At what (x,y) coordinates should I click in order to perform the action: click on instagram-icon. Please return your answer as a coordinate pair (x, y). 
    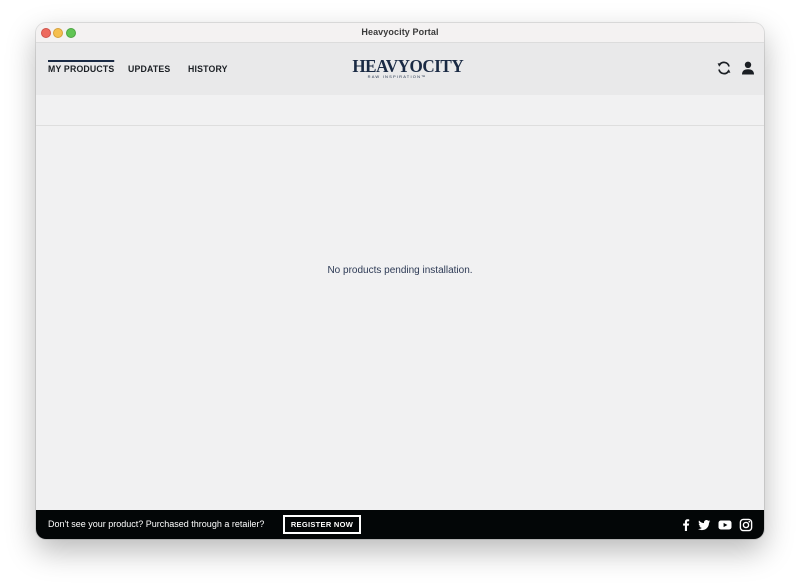
    Looking at the image, I should click on (746, 525).